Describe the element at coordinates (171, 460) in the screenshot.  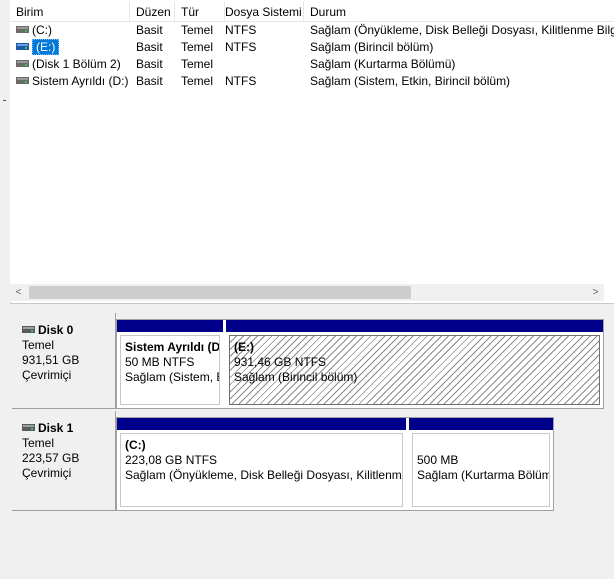
I see `partition-size: 223,08 GB NTFS` at that location.